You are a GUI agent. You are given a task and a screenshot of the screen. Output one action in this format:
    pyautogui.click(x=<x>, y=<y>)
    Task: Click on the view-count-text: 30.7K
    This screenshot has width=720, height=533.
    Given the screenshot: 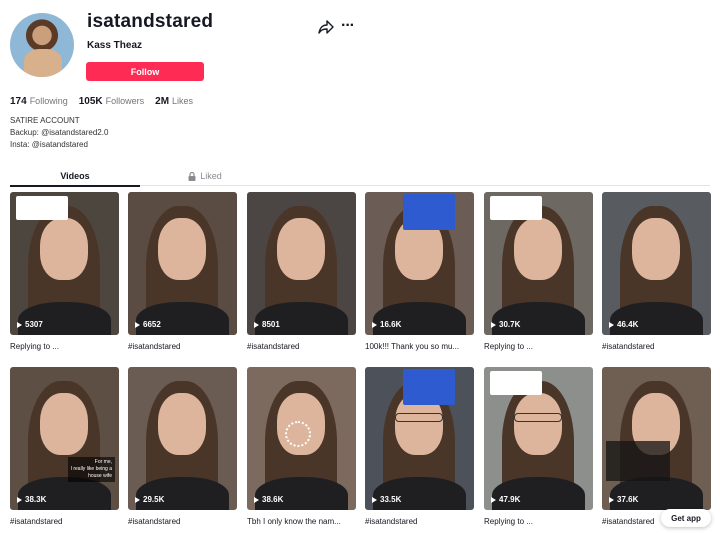 What is the action you would take?
    pyautogui.click(x=510, y=324)
    